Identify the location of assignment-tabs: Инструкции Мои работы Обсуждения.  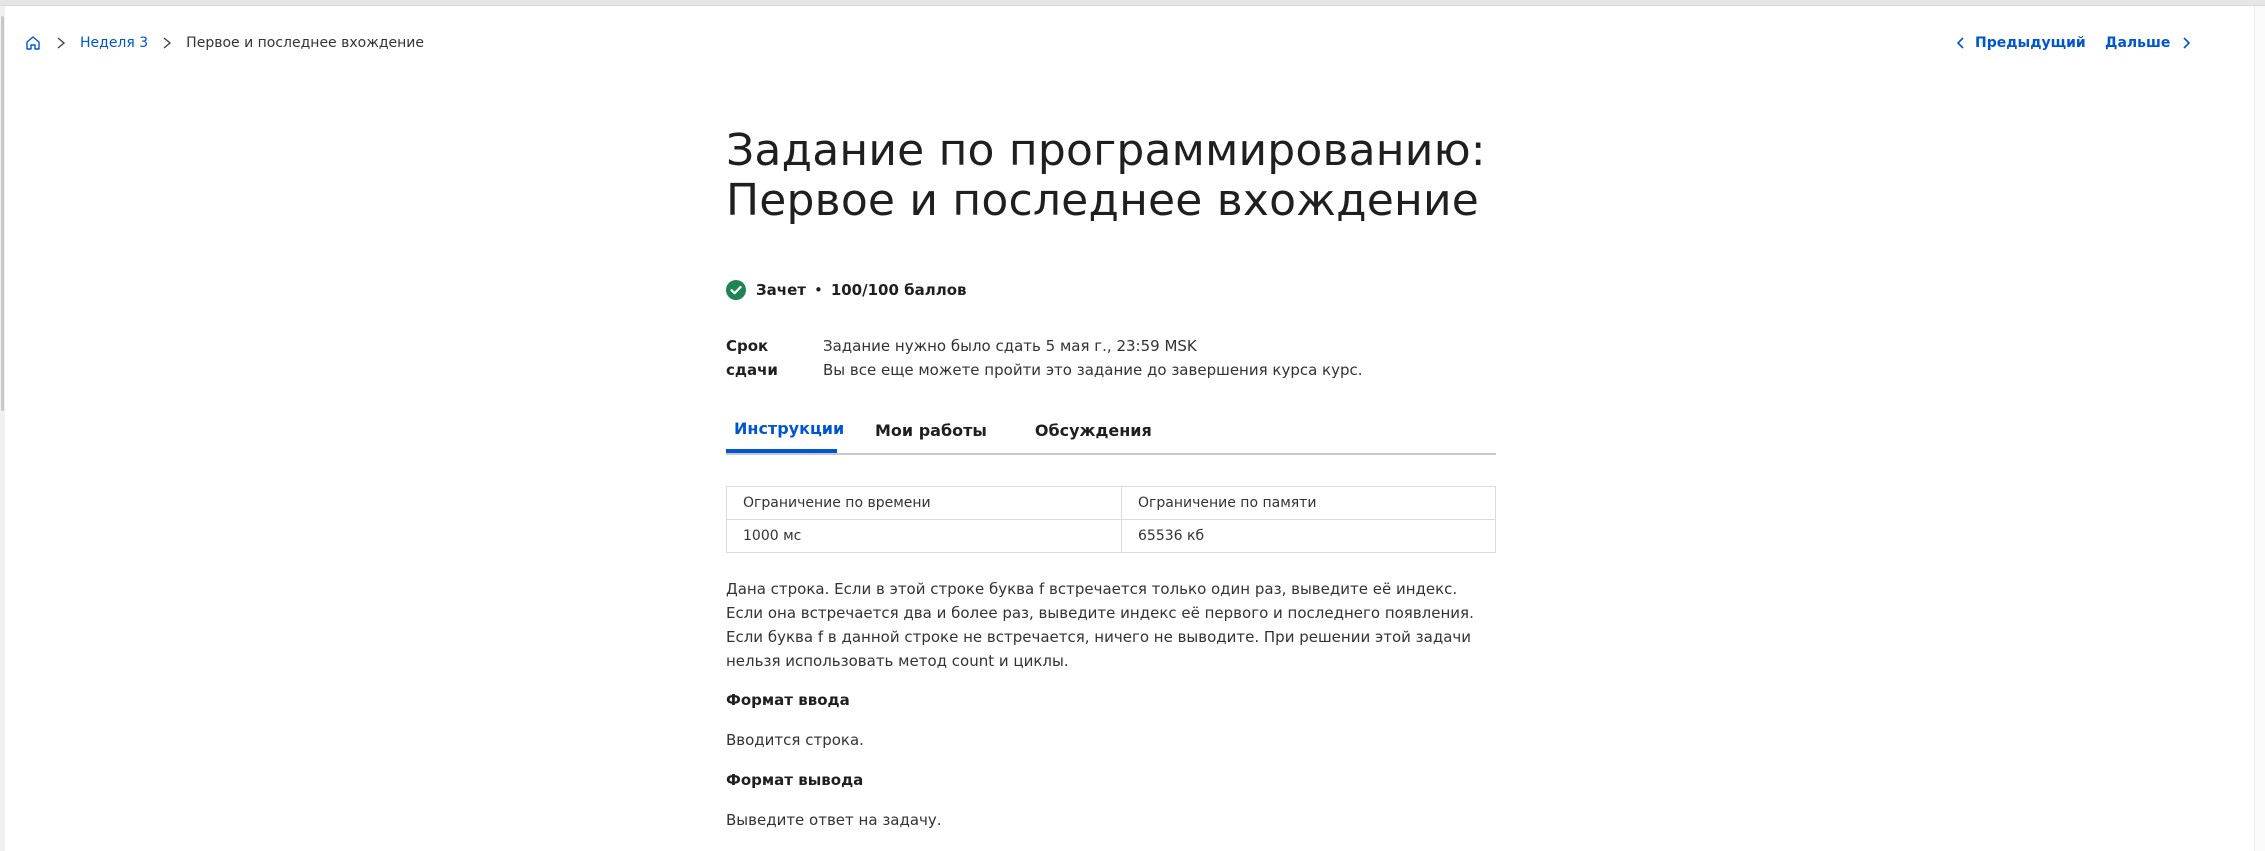
(1111, 431).